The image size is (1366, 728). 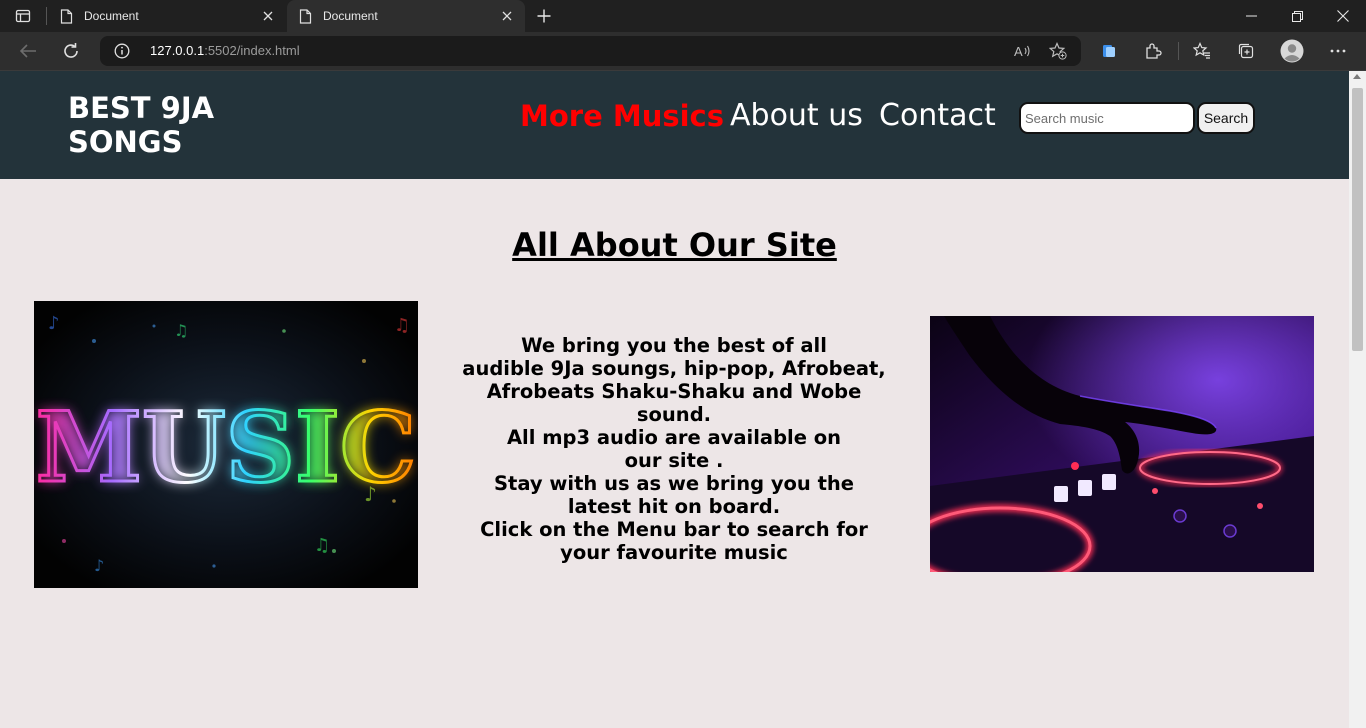 I want to click on minimize-icon, so click(x=1251, y=16).